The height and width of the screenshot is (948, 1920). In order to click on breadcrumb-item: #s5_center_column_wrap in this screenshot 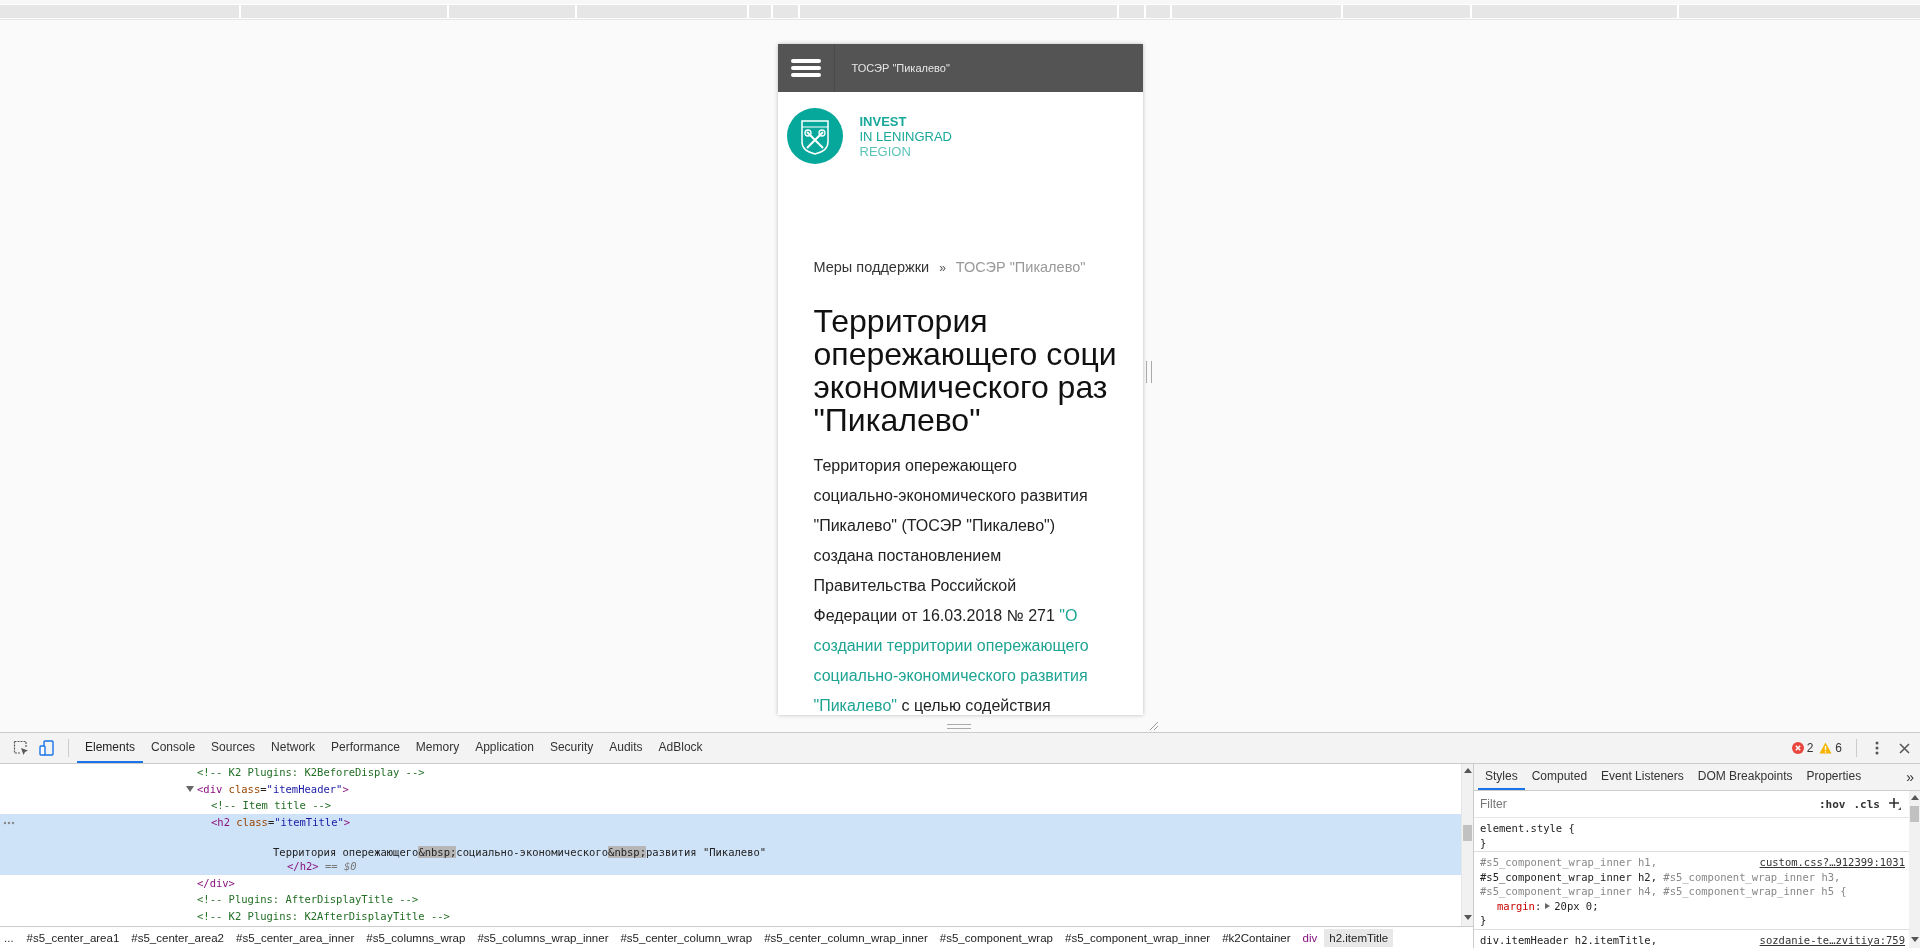, I will do `click(686, 937)`.